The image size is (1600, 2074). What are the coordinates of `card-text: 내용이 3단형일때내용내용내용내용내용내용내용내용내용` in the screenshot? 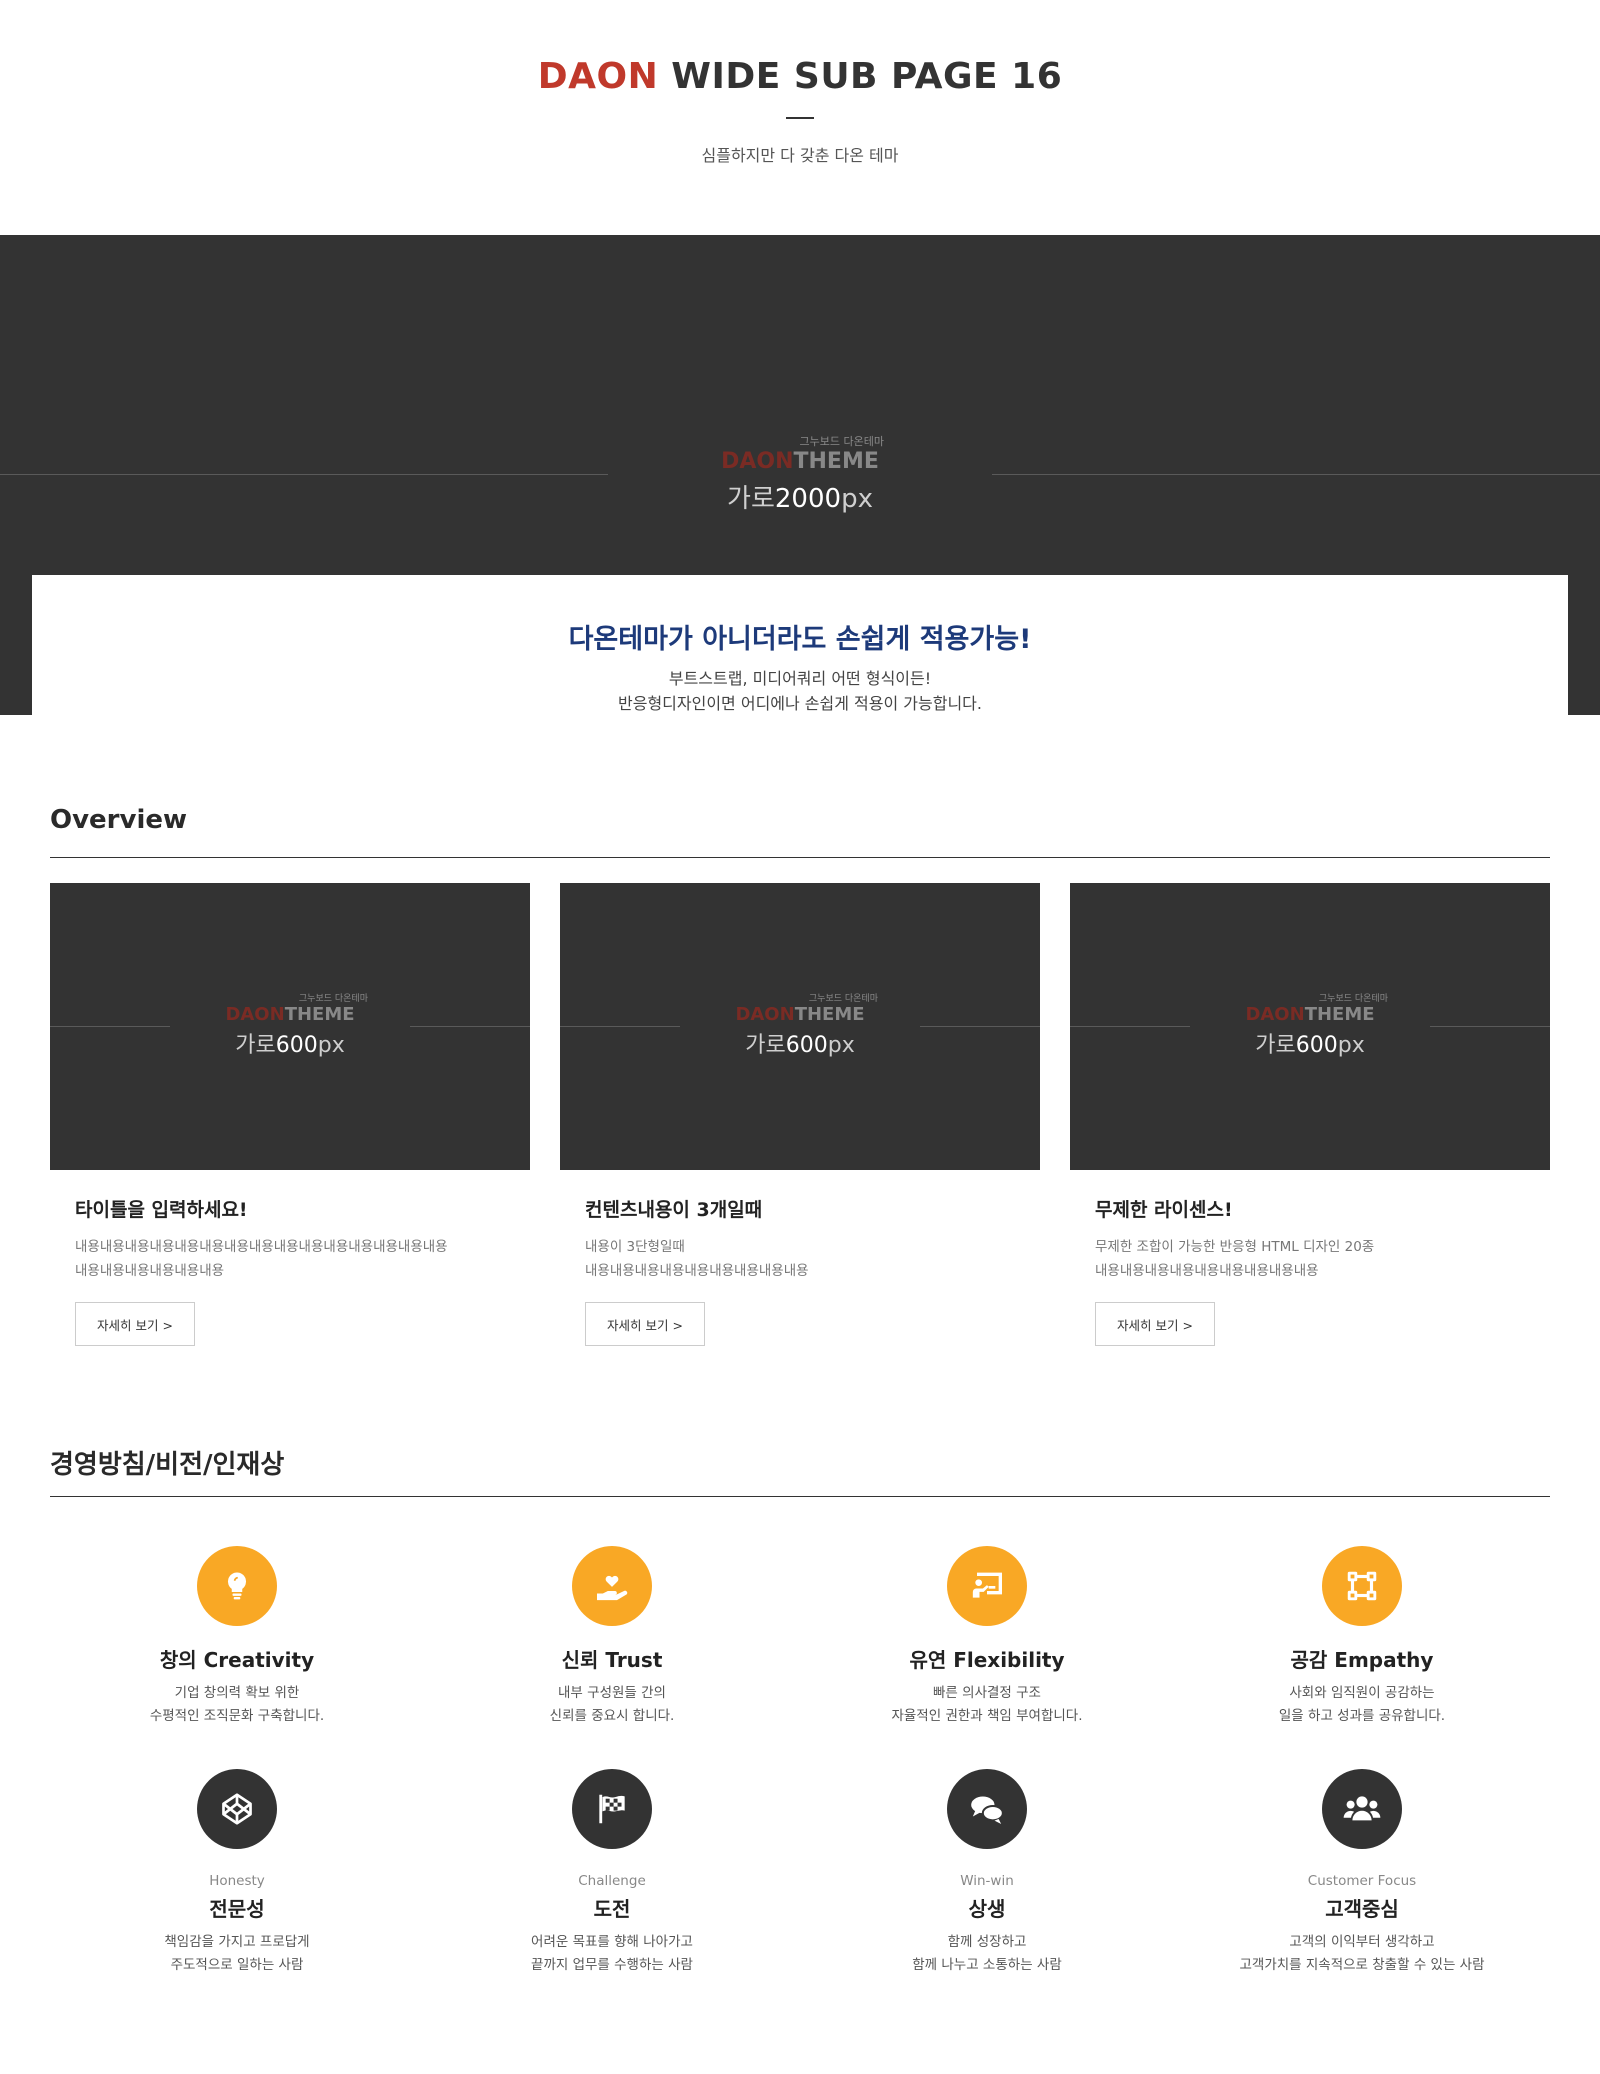 It's located at (697, 1259).